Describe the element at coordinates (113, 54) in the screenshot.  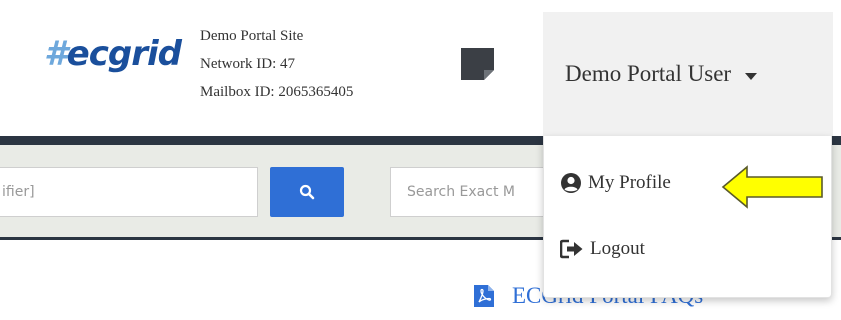
I see `ecgrid-logo: #ecgrid` at that location.